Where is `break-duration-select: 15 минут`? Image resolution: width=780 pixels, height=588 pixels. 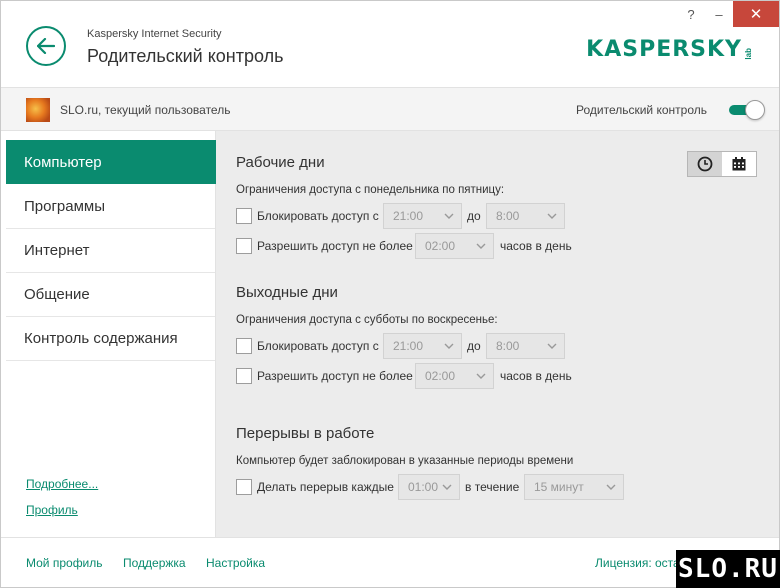 break-duration-select: 15 минут is located at coordinates (574, 487).